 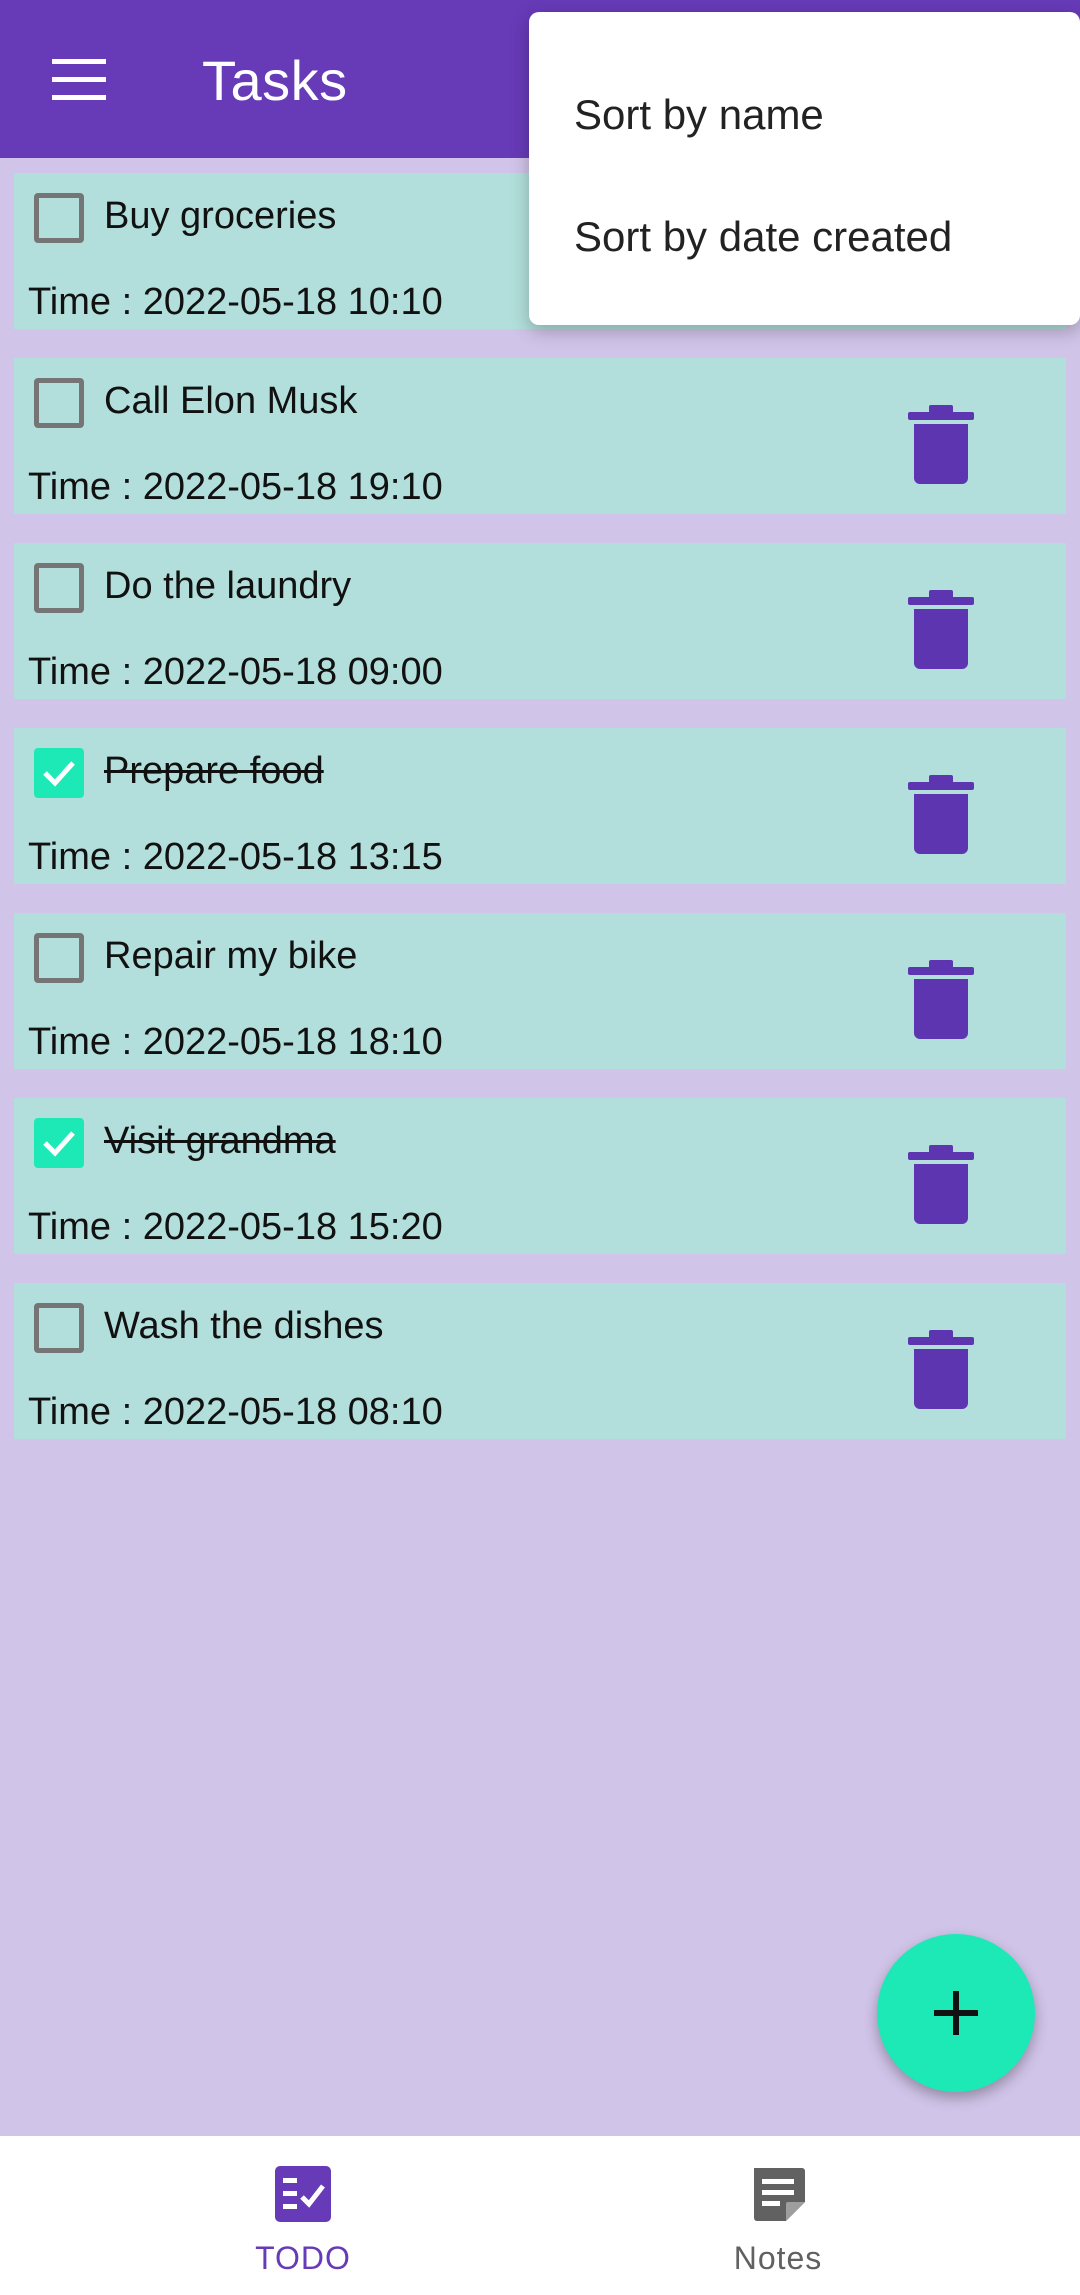 What do you see at coordinates (303, 2258) in the screenshot?
I see `nav-label-todo: TODO` at bounding box center [303, 2258].